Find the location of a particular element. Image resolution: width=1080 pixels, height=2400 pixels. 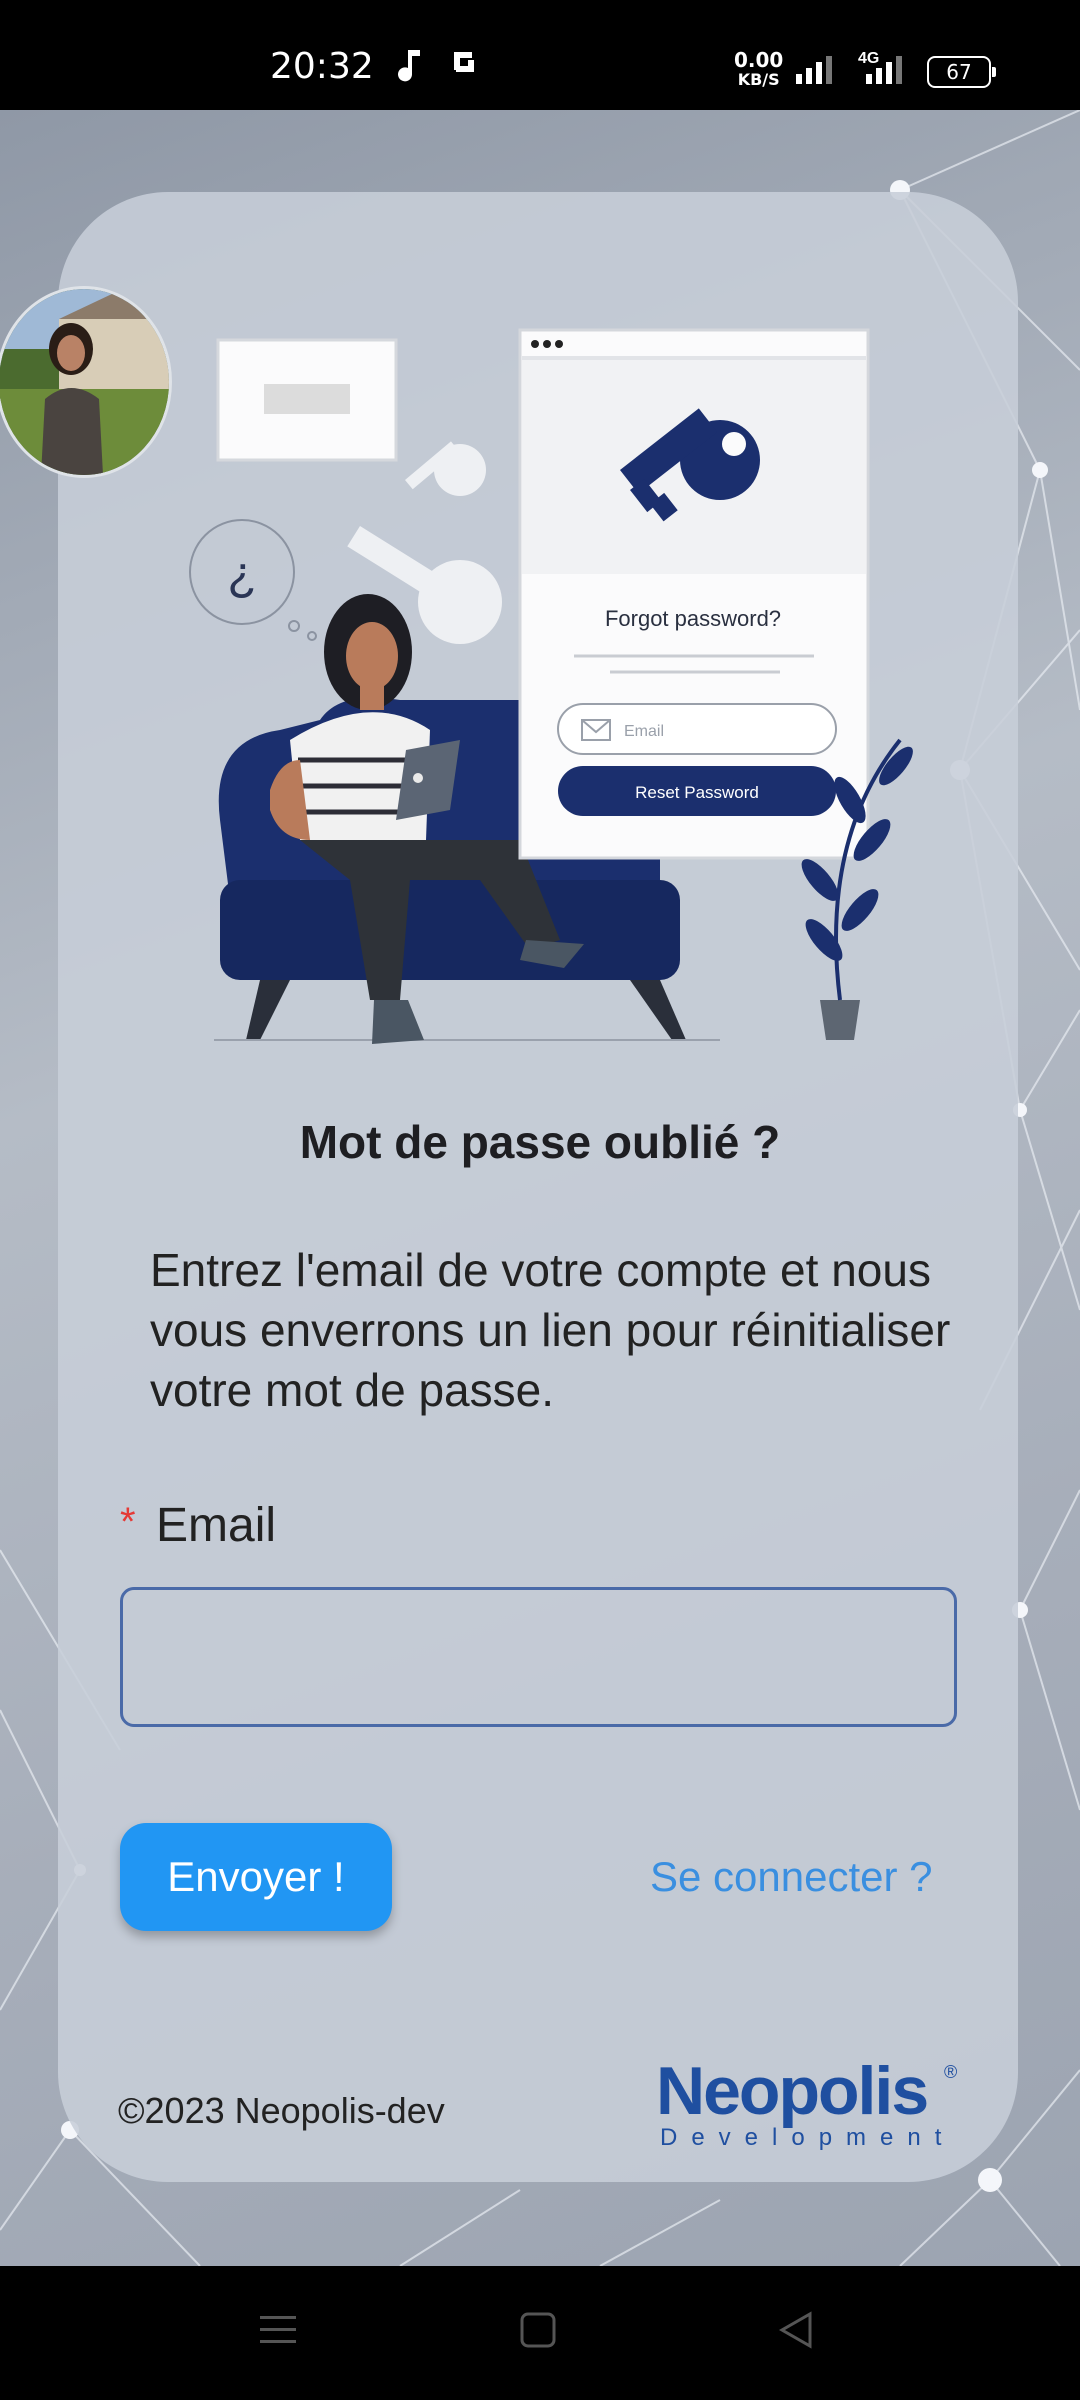

status-time: 20:32 is located at coordinates (322, 66).